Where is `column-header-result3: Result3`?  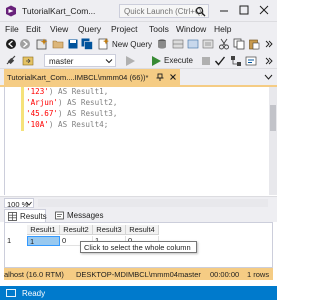 column-header-result3: Result3 is located at coordinates (109, 230).